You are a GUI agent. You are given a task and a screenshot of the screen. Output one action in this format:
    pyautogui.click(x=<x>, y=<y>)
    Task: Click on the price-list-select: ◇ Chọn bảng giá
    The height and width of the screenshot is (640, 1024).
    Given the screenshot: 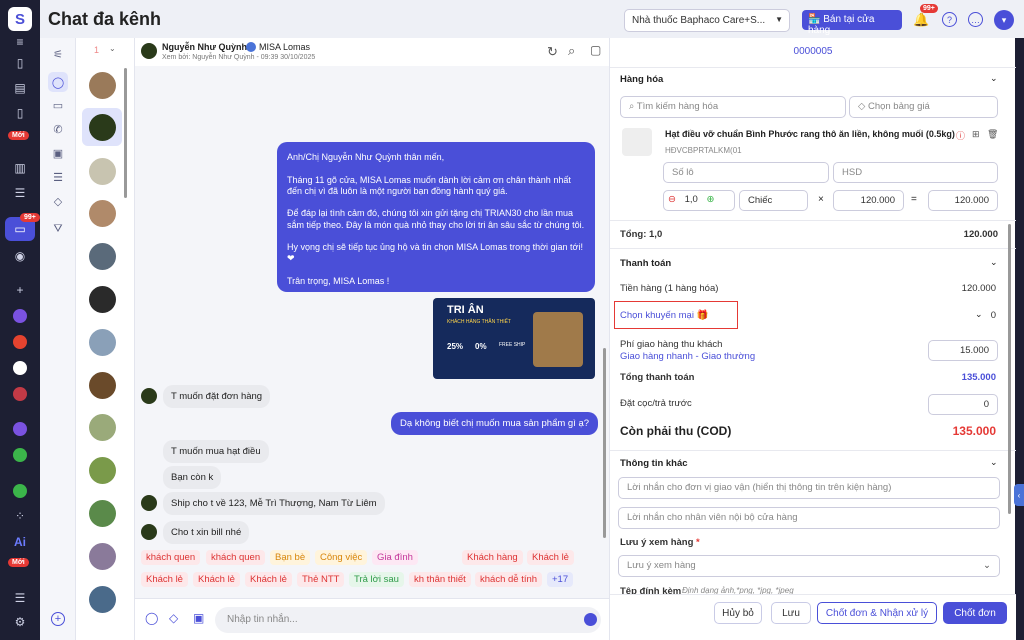 What is the action you would take?
    pyautogui.click(x=923, y=107)
    